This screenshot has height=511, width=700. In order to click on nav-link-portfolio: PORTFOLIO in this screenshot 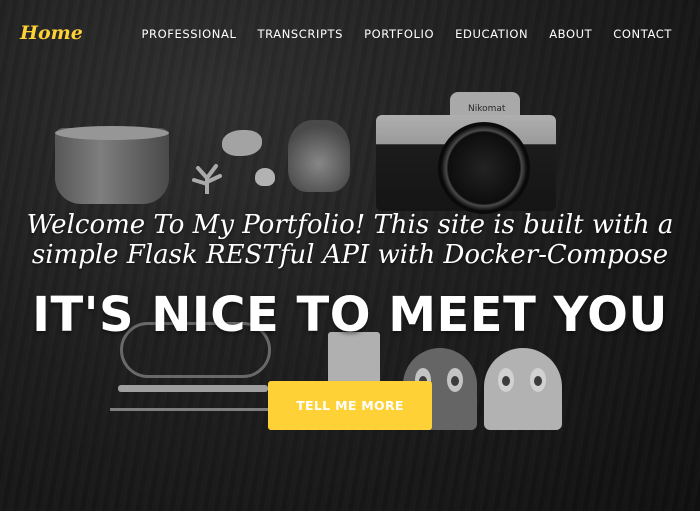, I will do `click(399, 34)`.